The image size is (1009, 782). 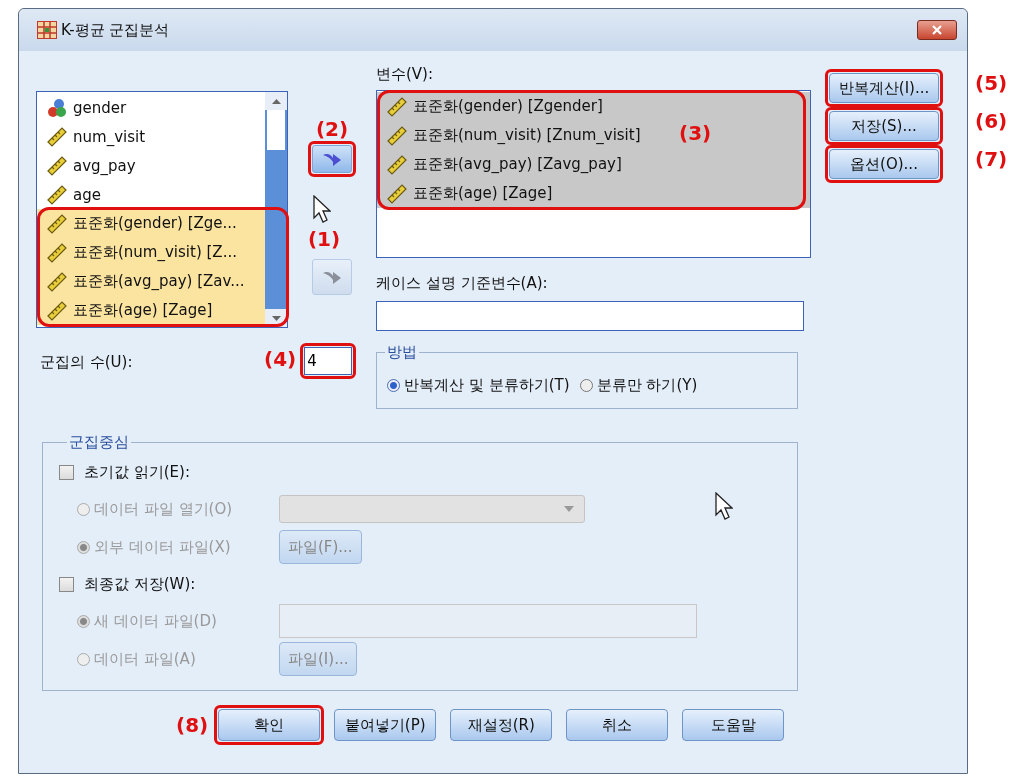 What do you see at coordinates (405, 74) in the screenshot?
I see `variables-label: 변수(V):` at bounding box center [405, 74].